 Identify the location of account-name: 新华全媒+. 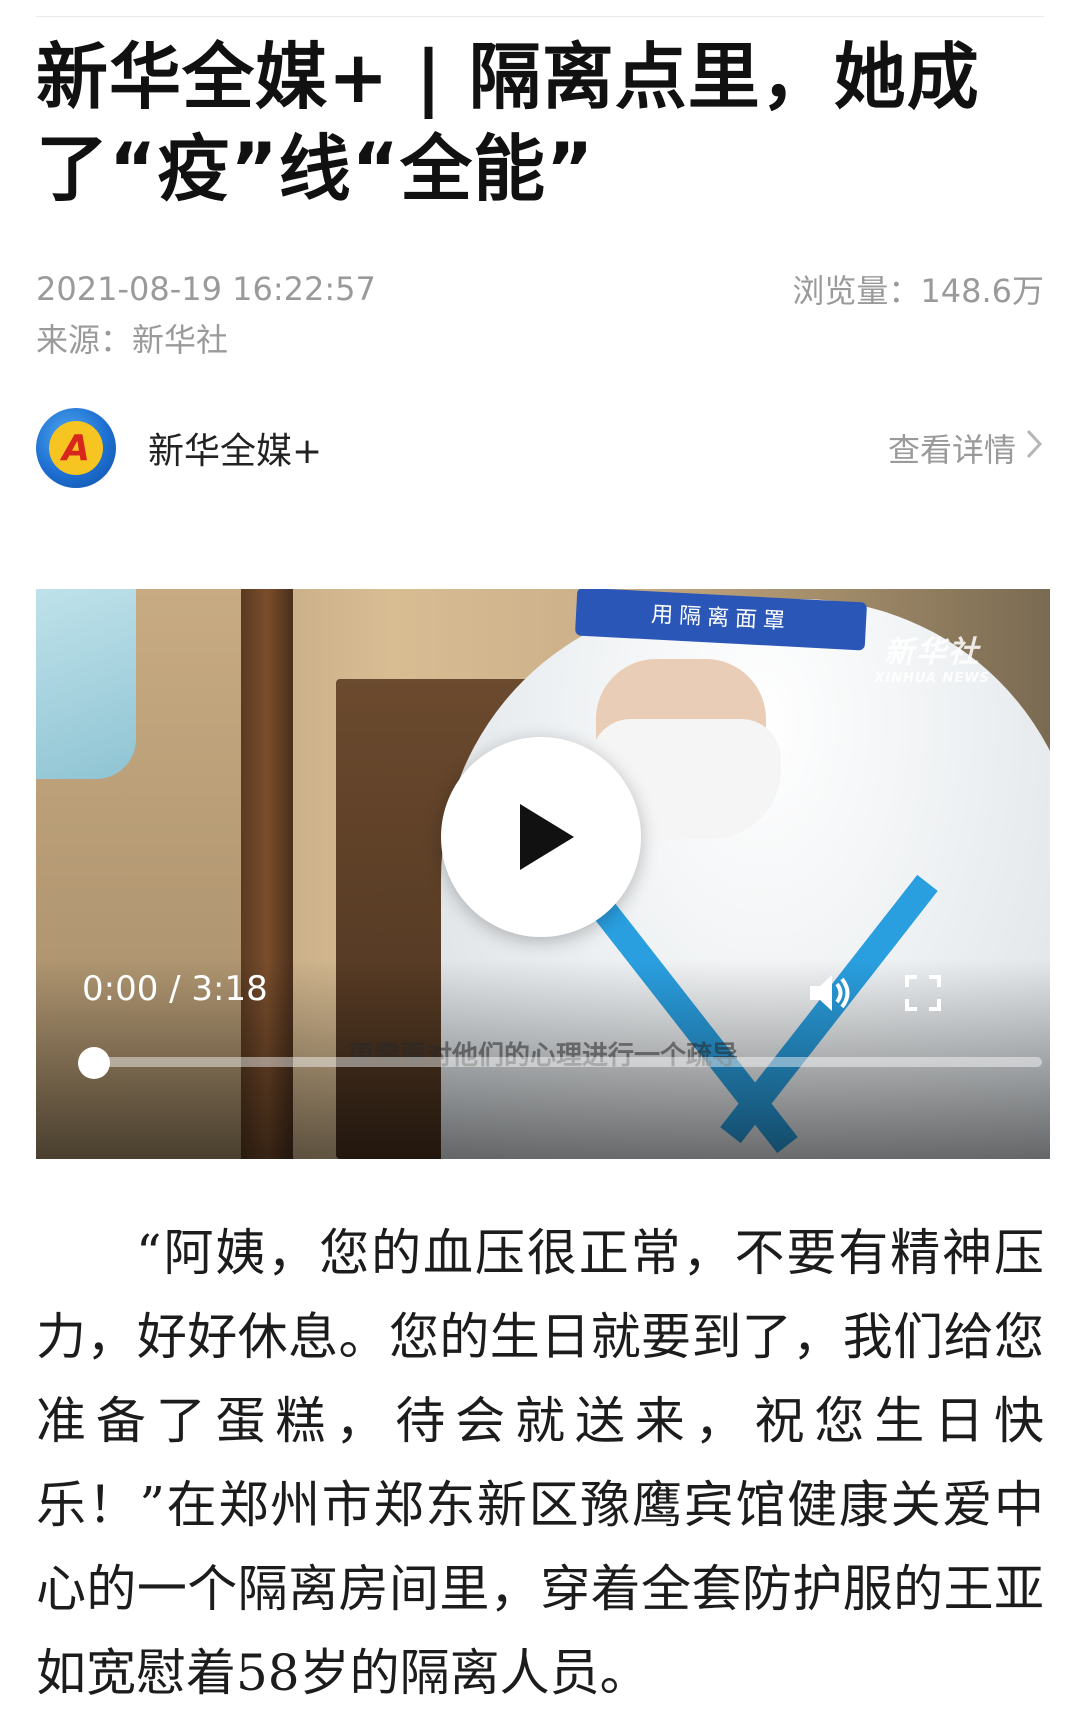
(518, 448).